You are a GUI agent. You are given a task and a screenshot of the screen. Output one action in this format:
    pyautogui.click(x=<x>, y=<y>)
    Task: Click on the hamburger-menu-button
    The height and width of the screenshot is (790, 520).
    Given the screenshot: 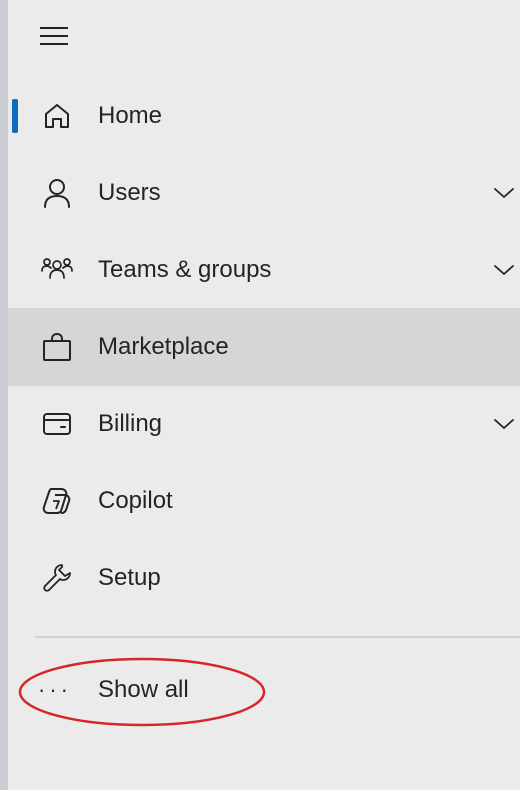 What is the action you would take?
    pyautogui.click(x=54, y=36)
    